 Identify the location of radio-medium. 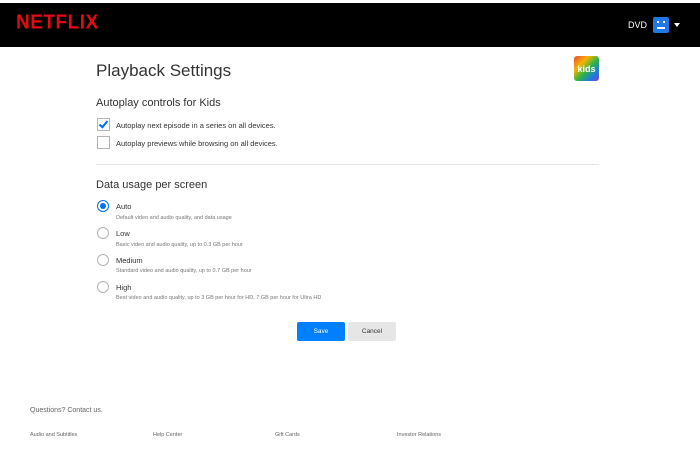
(103, 260).